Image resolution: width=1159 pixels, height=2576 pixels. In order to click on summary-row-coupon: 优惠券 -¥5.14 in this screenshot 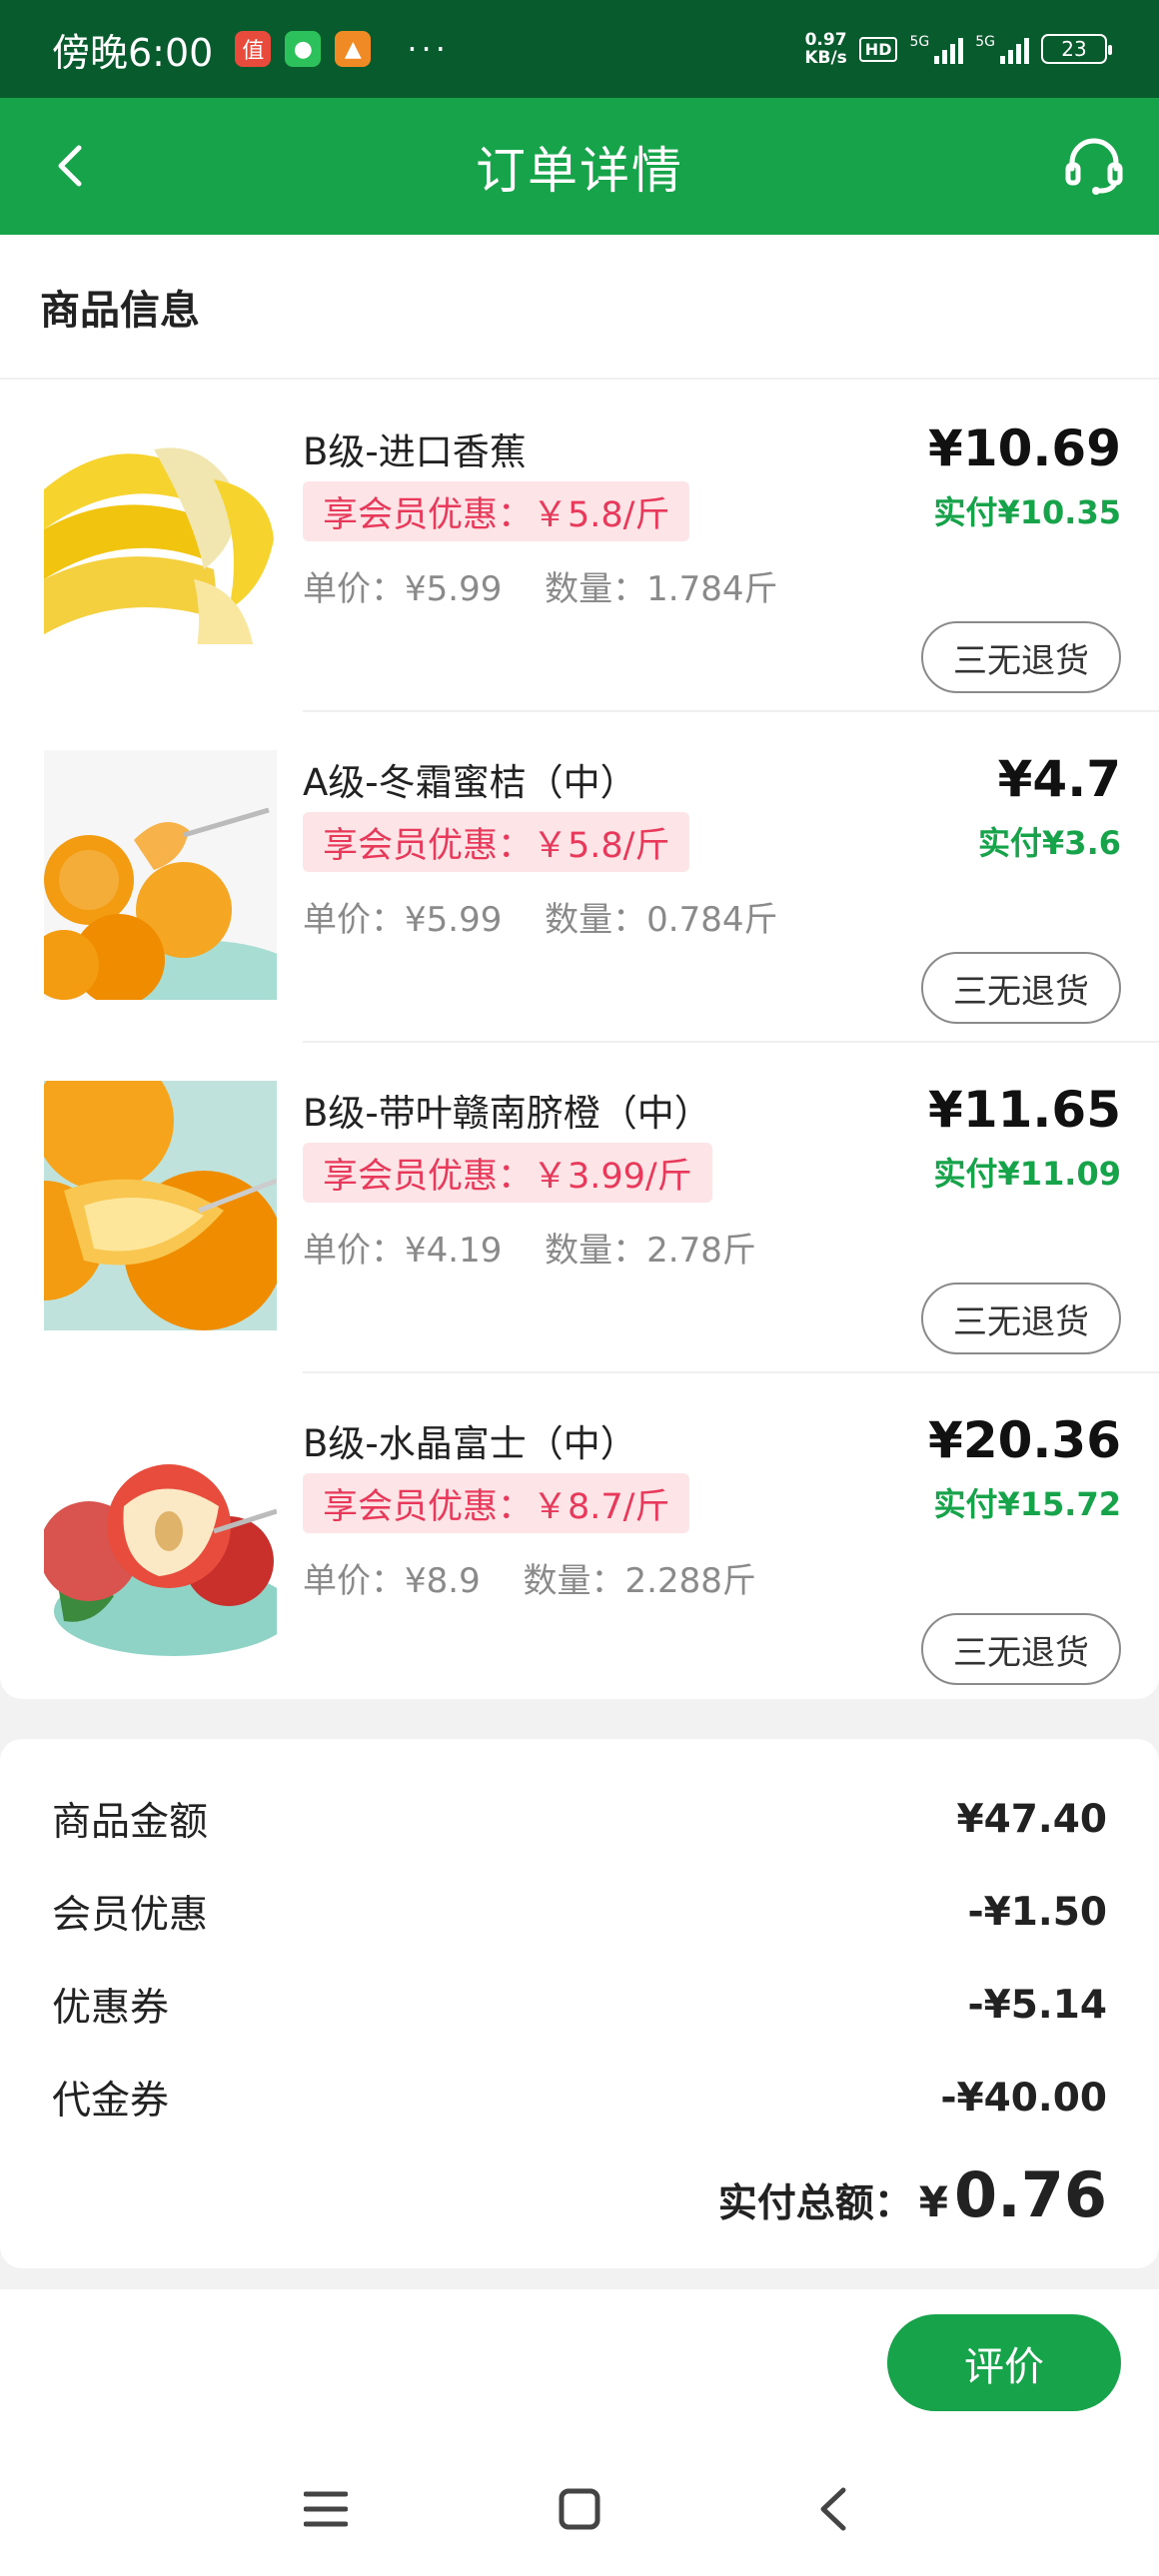, I will do `click(579, 2005)`.